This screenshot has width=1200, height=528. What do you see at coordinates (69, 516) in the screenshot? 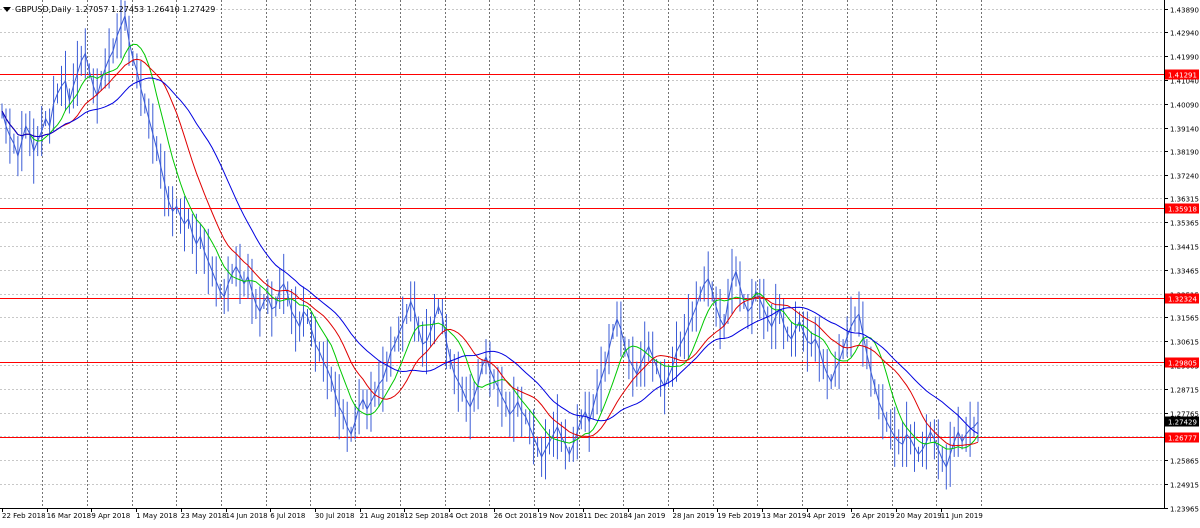
I see `x-tick-label: 16 Mar 2018` at bounding box center [69, 516].